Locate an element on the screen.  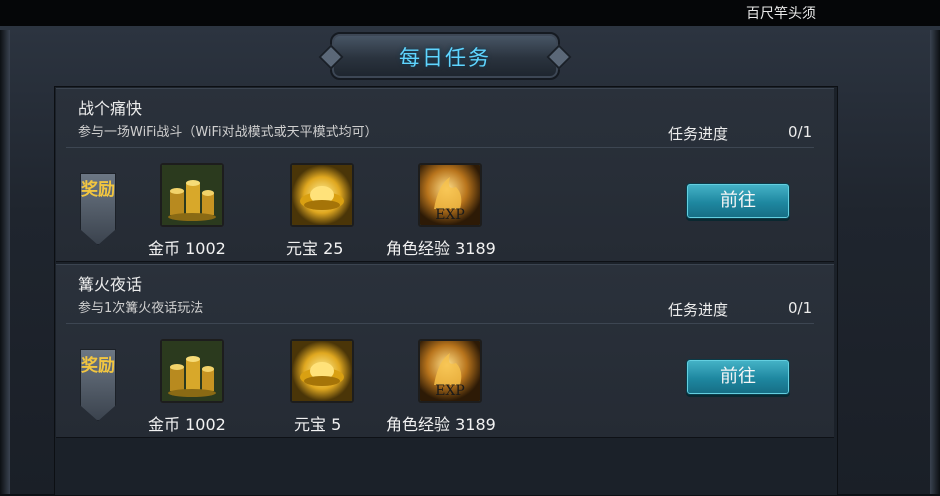
top-status-bar: 百尺竿头须 is located at coordinates (470, 13).